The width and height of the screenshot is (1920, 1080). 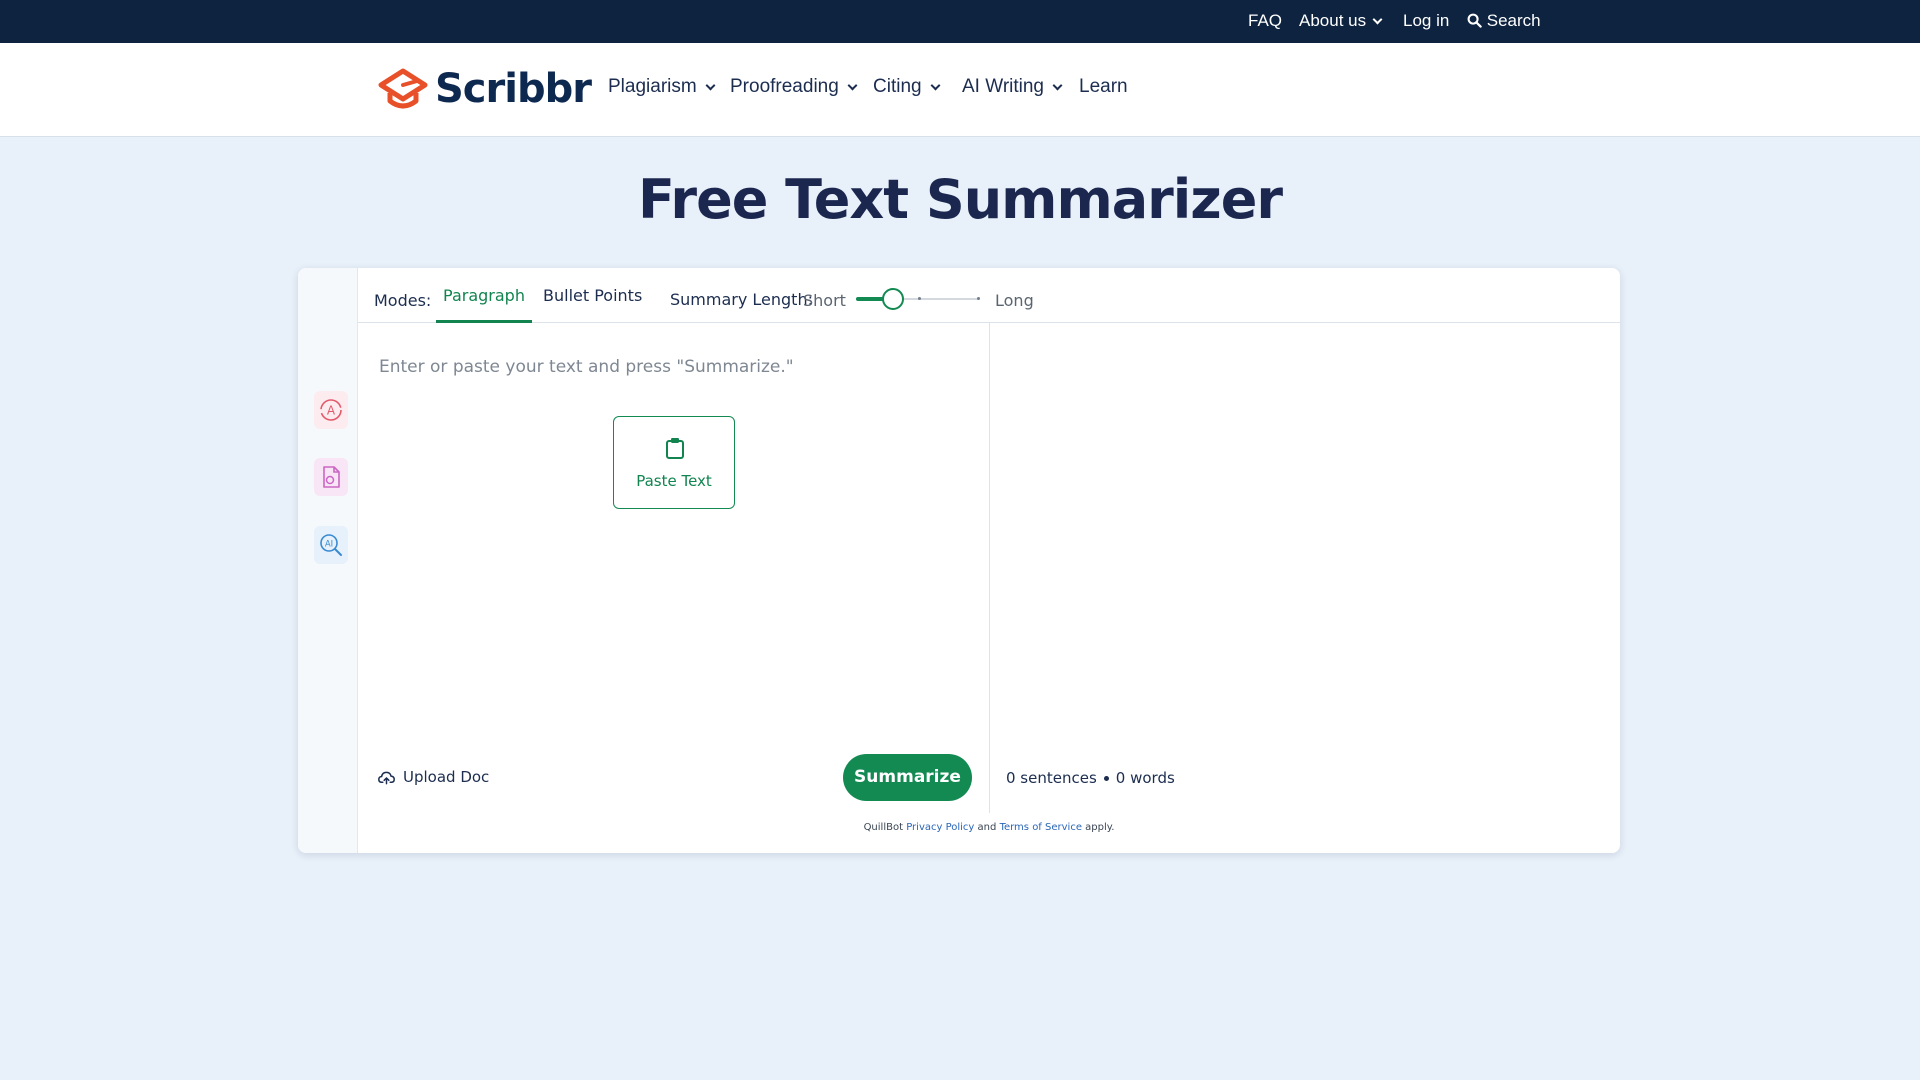 I want to click on nav-label: AI Writing, so click(x=1003, y=86).